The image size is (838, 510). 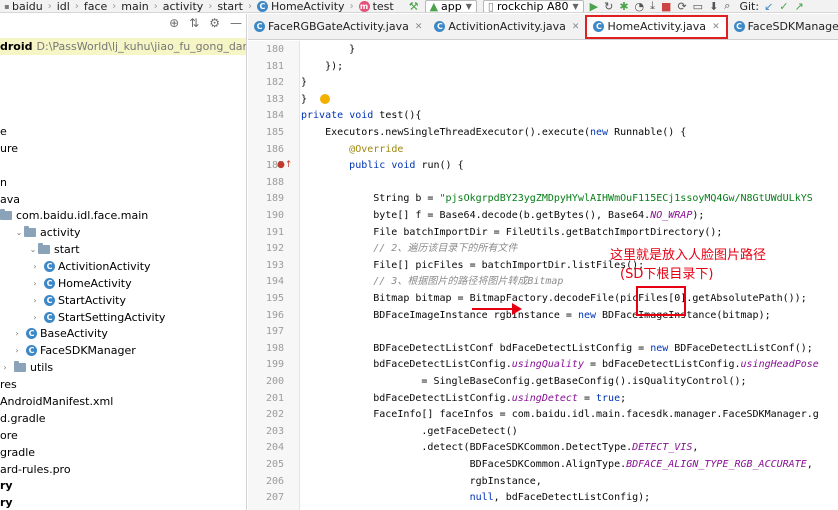 What do you see at coordinates (594, 6) in the screenshot?
I see `run-icon: ▶` at bounding box center [594, 6].